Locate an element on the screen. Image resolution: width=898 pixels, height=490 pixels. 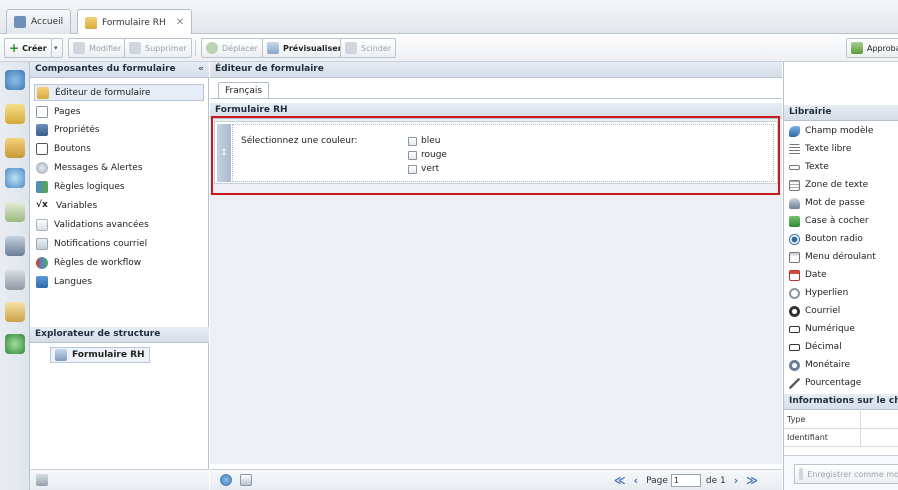
create-button: + Créer is located at coordinates (28, 48).